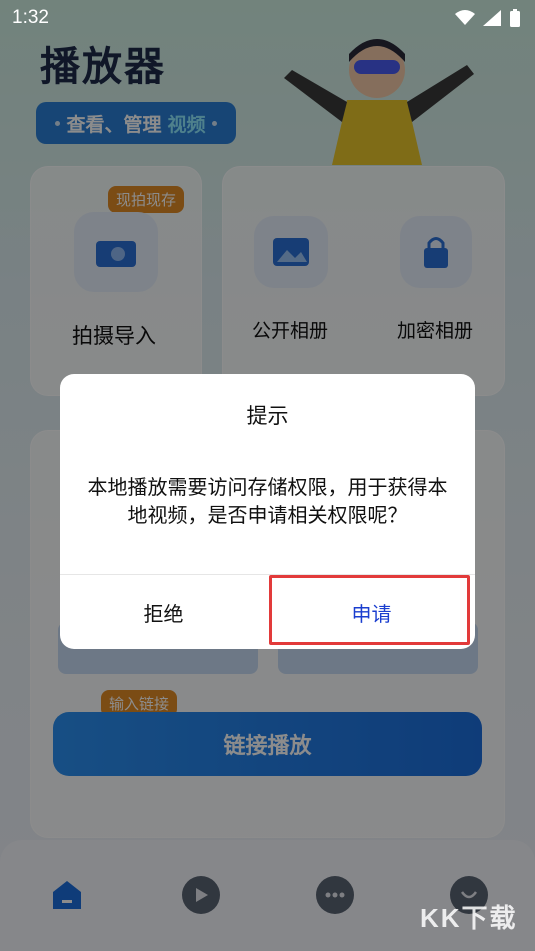 The height and width of the screenshot is (951, 535). Describe the element at coordinates (369, 610) in the screenshot. I see `apply-highlight-box` at that location.